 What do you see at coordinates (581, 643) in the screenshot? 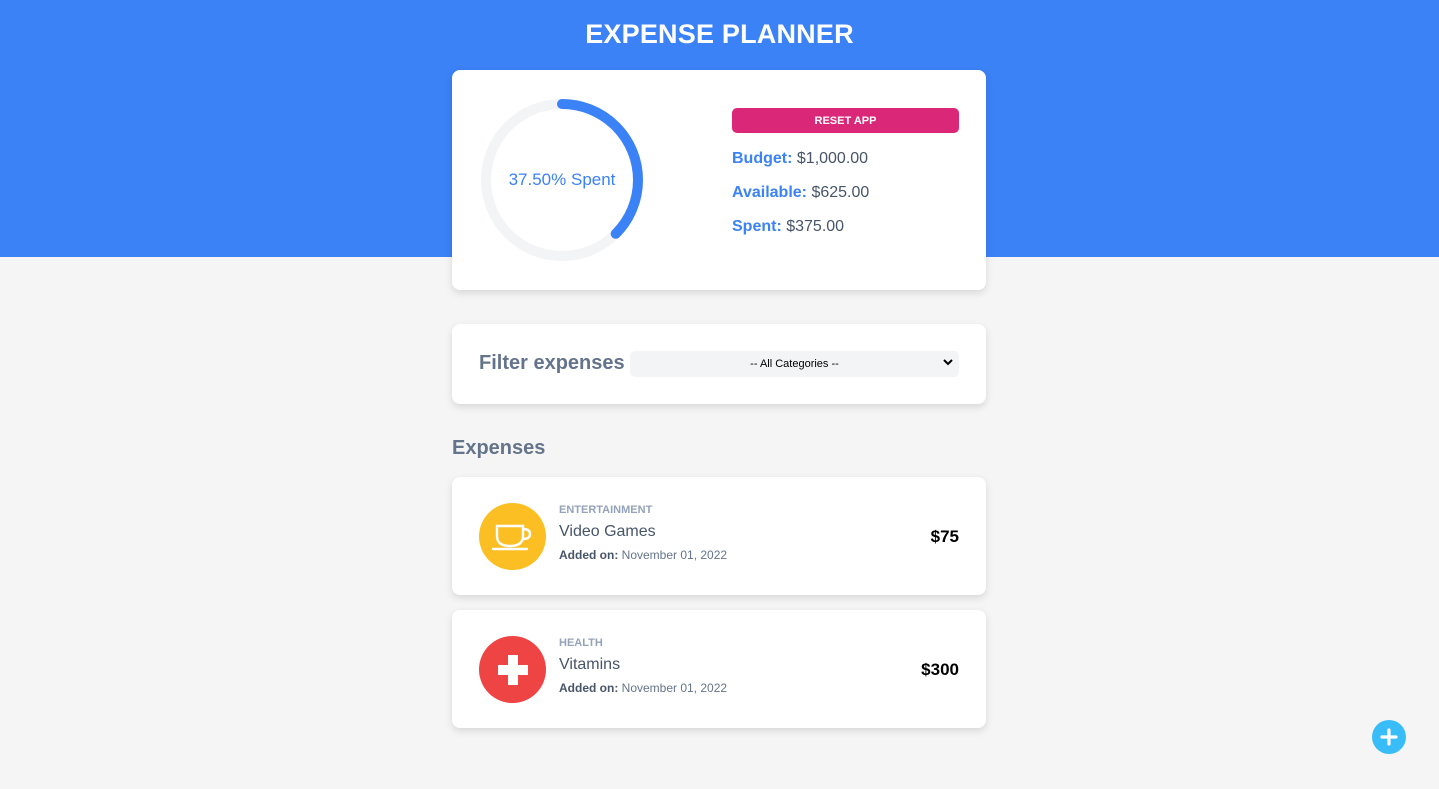
I see `expense-category: HEALTH` at bounding box center [581, 643].